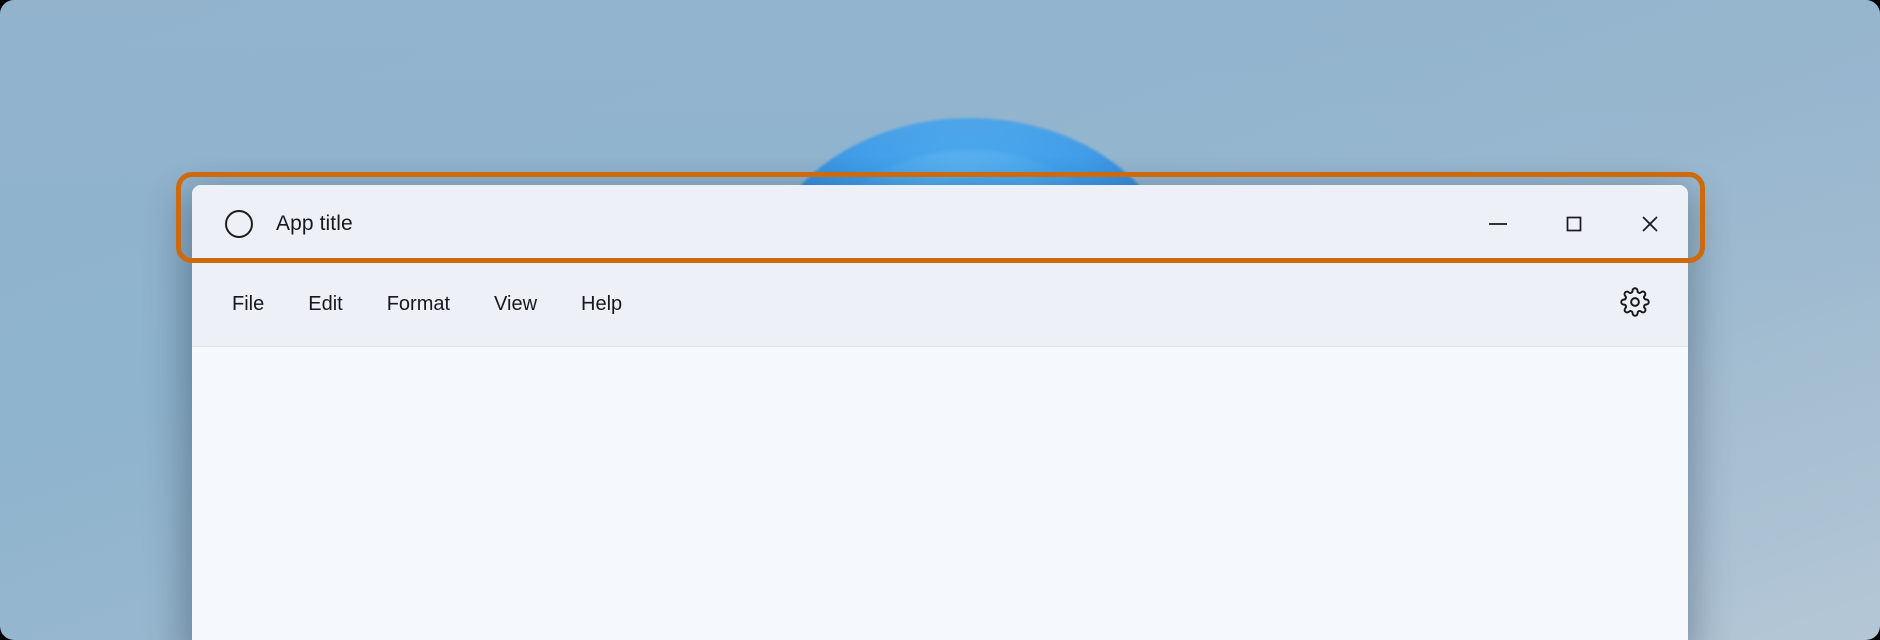 This screenshot has height=640, width=1880. Describe the element at coordinates (314, 223) in the screenshot. I see `page-title: App title` at that location.